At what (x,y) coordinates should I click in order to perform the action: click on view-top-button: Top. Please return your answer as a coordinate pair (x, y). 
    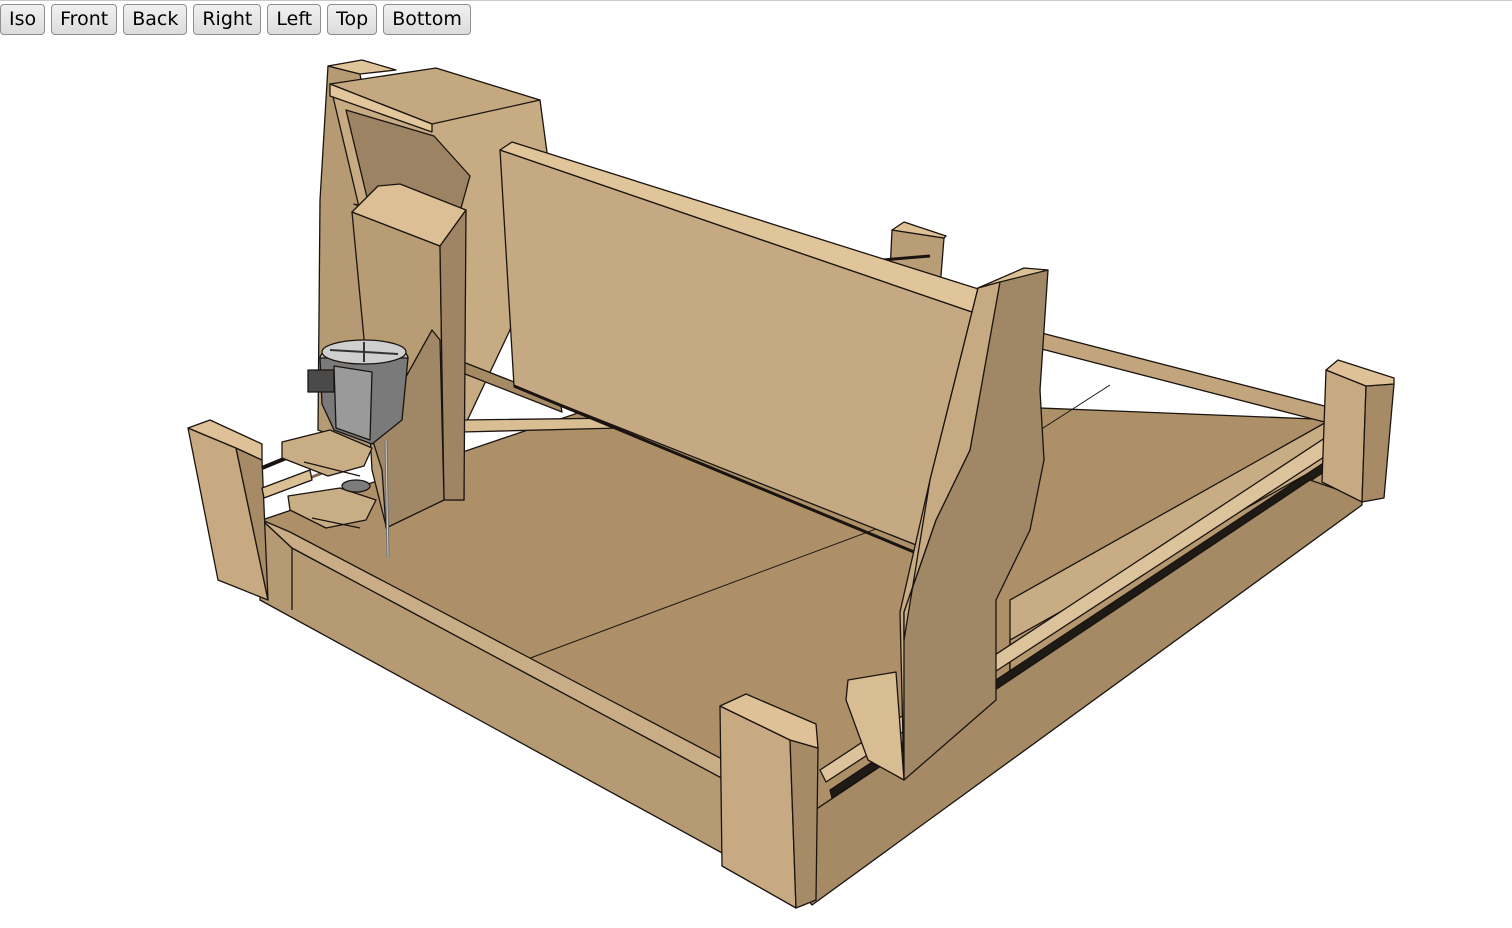
    Looking at the image, I should click on (352, 19).